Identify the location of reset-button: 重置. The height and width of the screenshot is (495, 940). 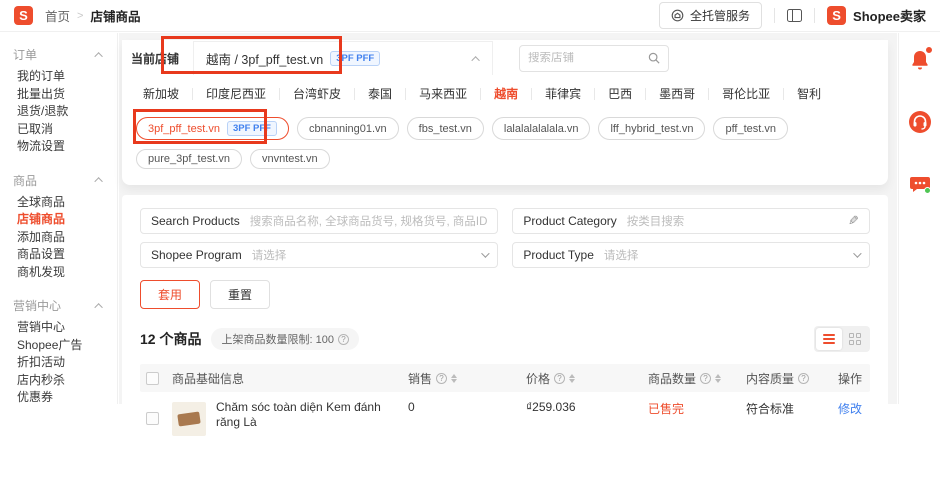
(240, 294).